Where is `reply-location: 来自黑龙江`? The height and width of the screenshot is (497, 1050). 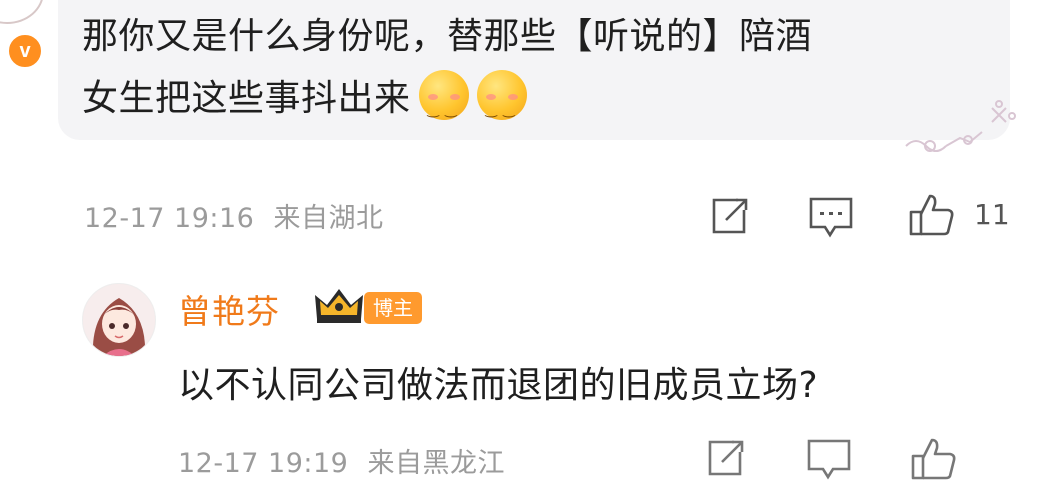
reply-location: 来自黑龙江 is located at coordinates (436, 463).